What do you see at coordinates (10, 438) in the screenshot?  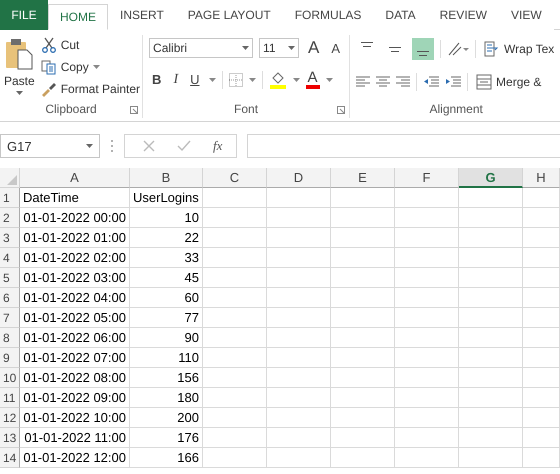 I see `row-header: 13` at bounding box center [10, 438].